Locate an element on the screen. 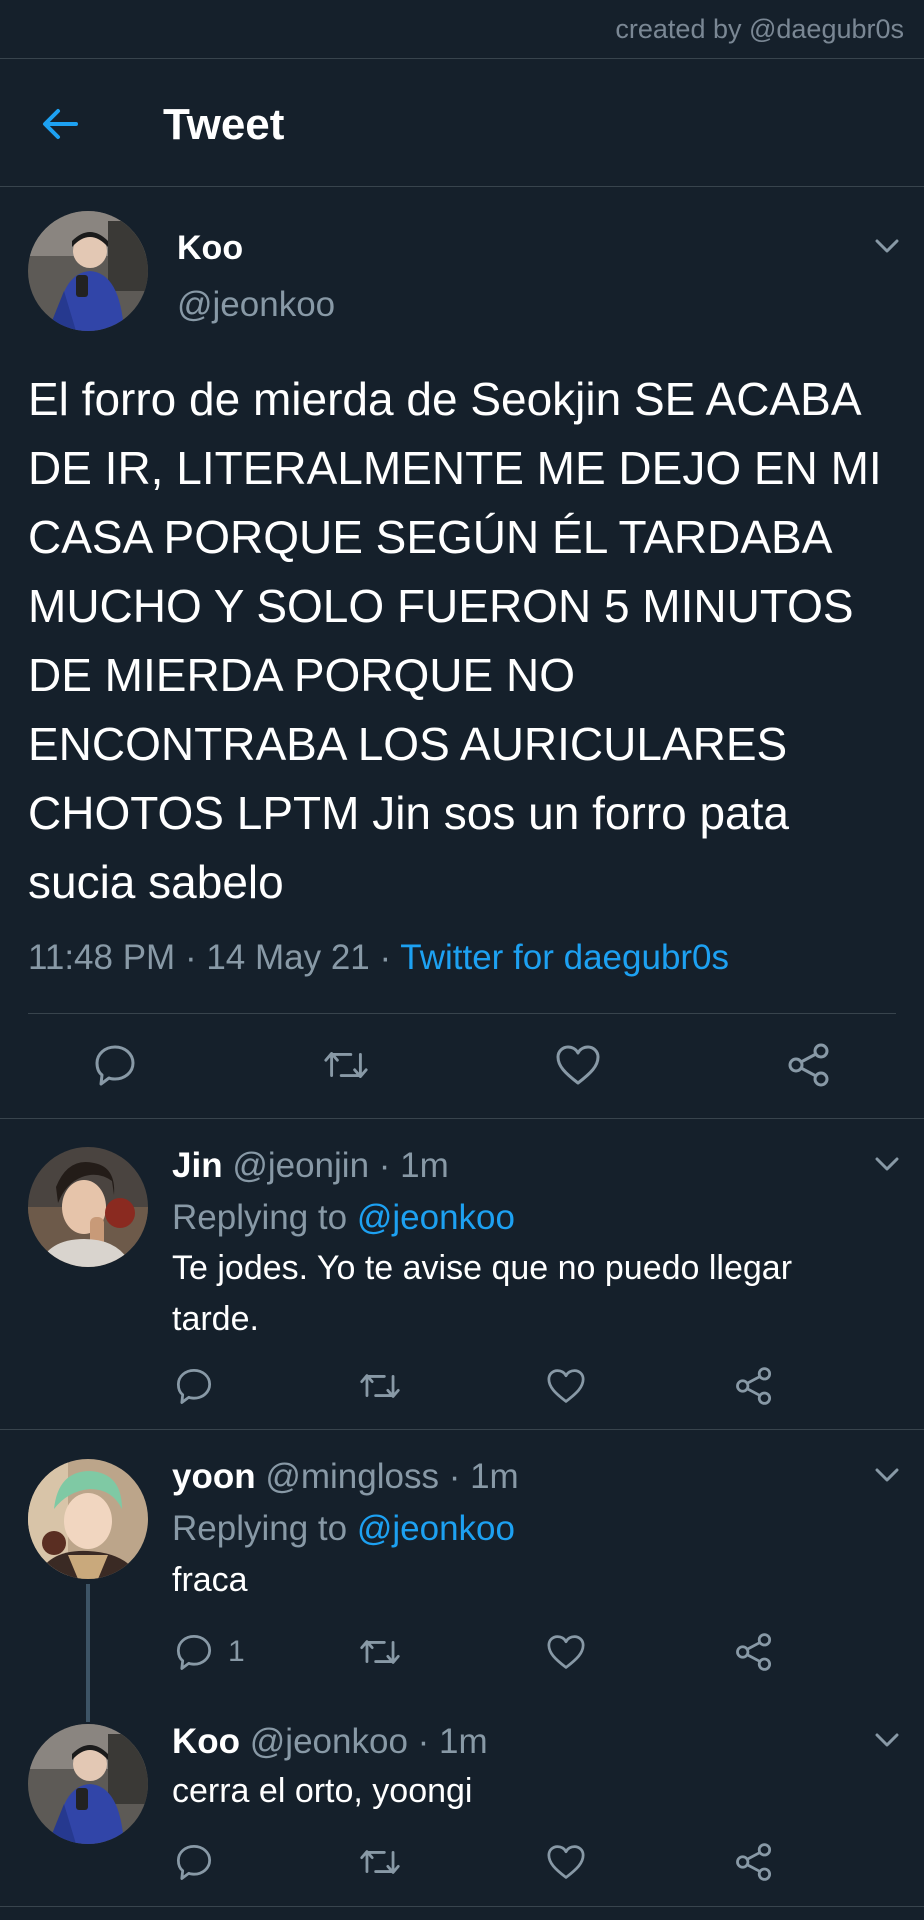 Image resolution: width=924 pixels, height=1920 pixels. reply-text: cerra el orto, yoongi is located at coordinates (322, 1791).